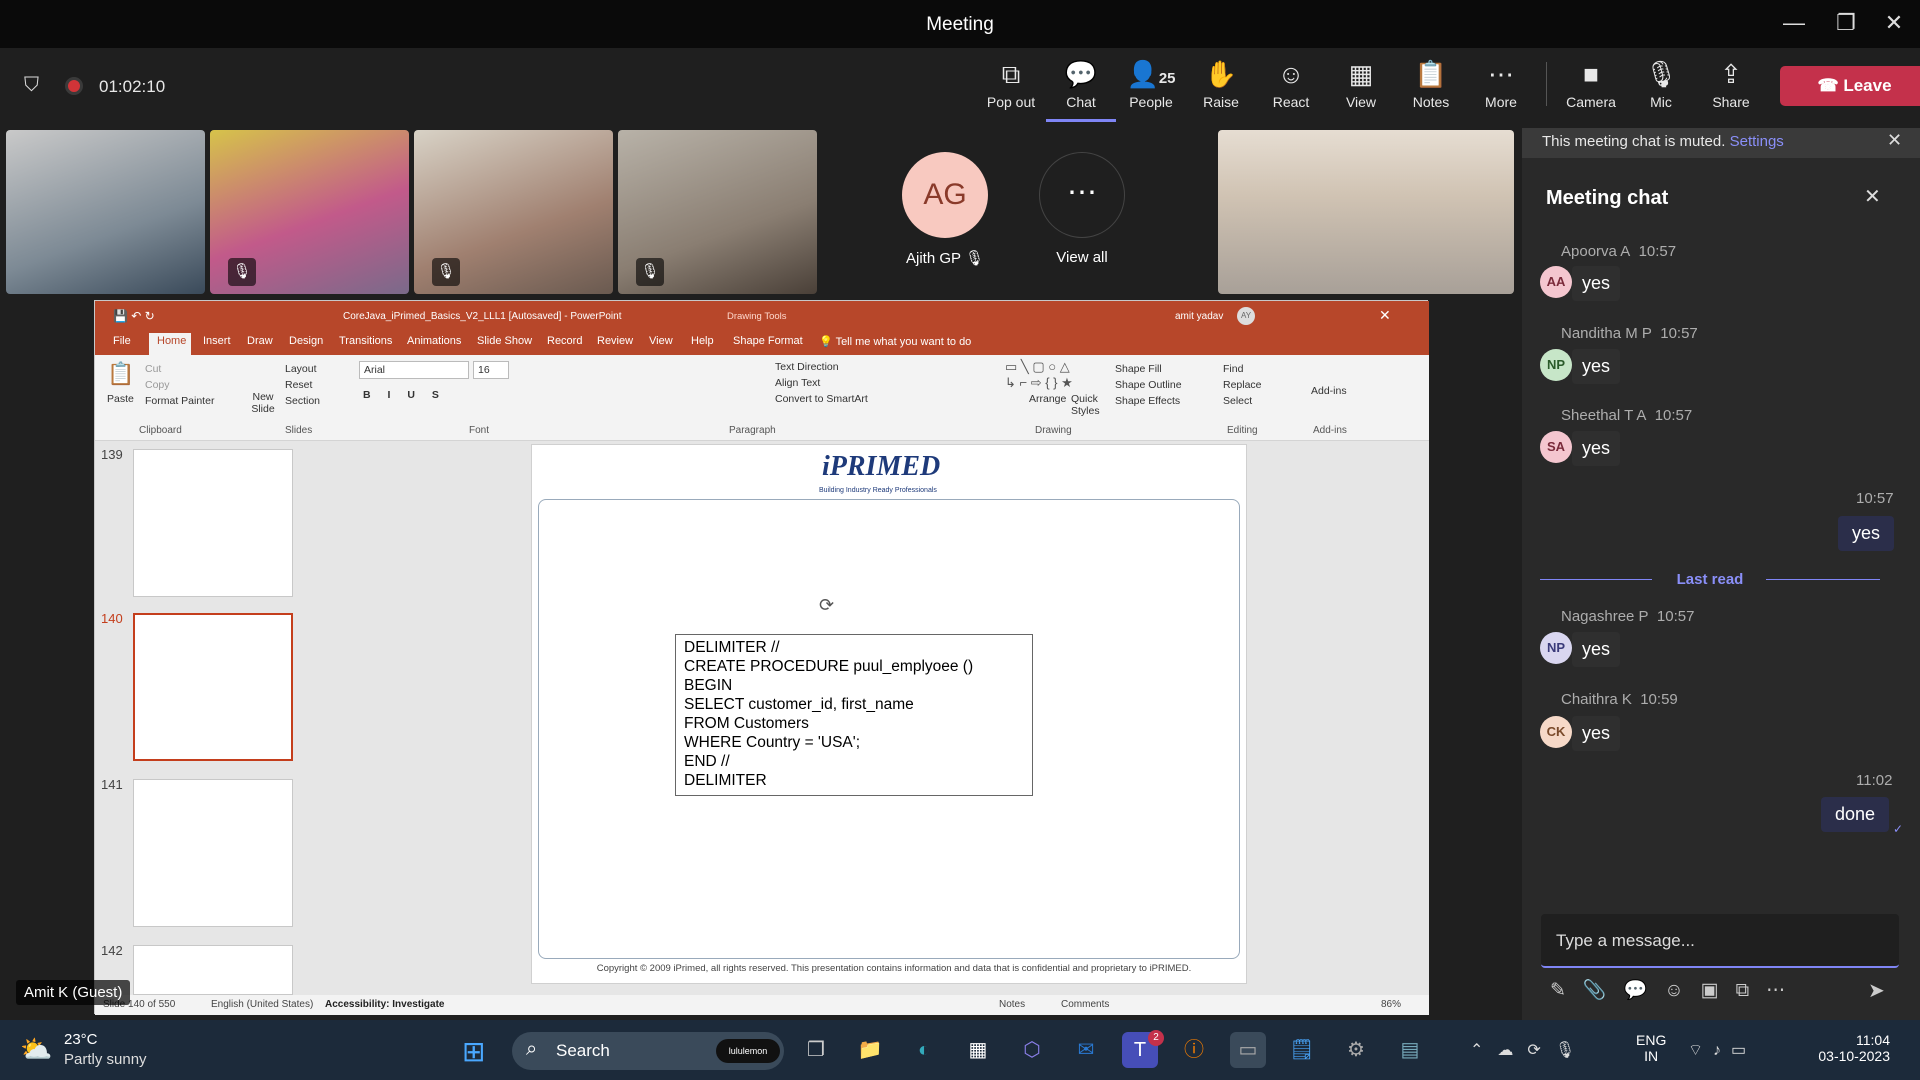 The width and height of the screenshot is (1920, 1080). Describe the element at coordinates (1329, 391) in the screenshot. I see `addins-button: Add-ins` at that location.